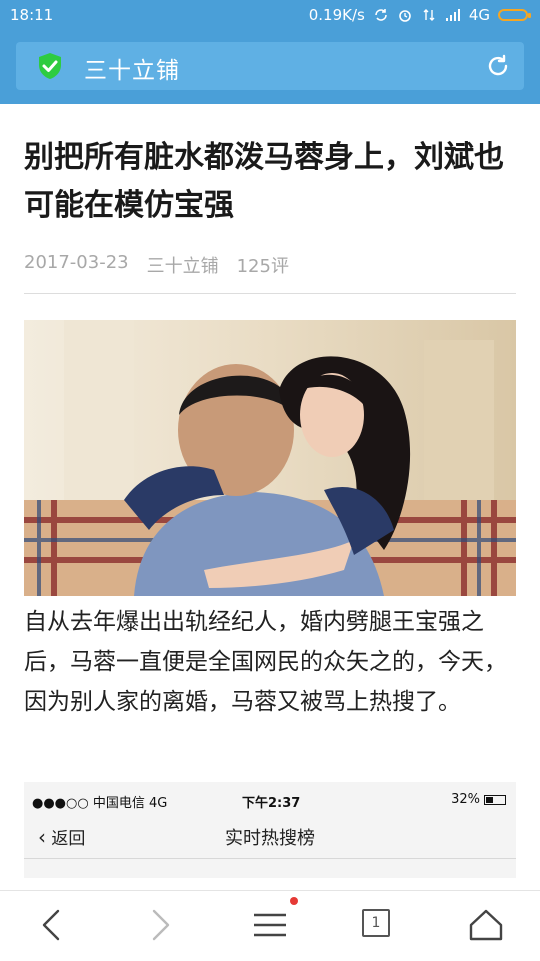 This screenshot has height=961, width=540. I want to click on embedded-screenshot: ●●●○○ 中国电信 4G 下午2:37 32% ‹ 返回 实时热搜榜, so click(270, 836).